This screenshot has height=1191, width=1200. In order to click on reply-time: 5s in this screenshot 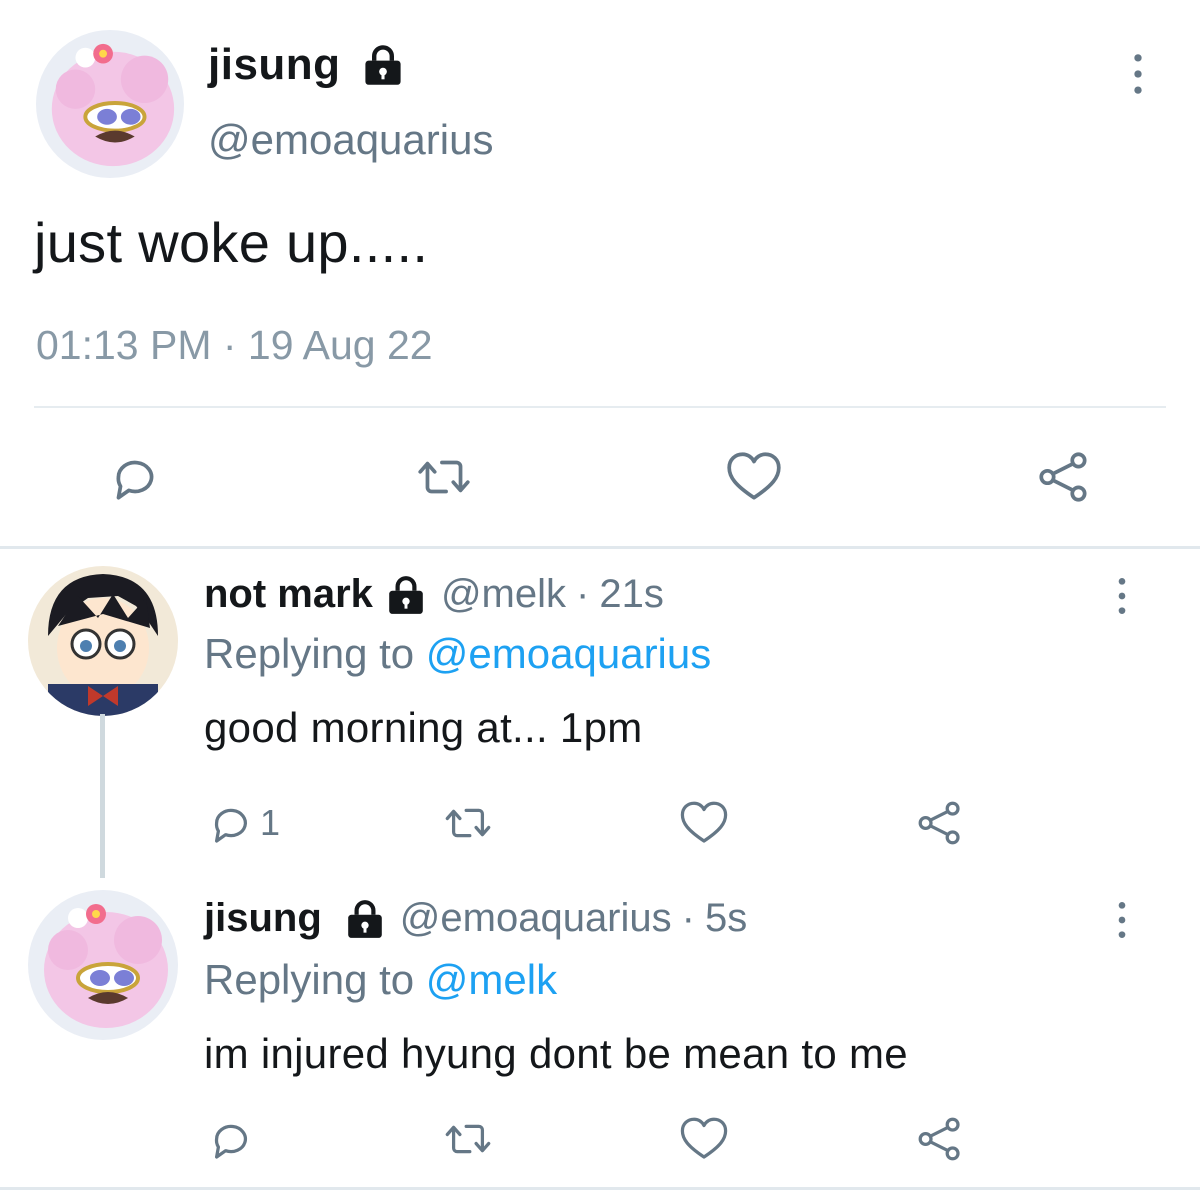, I will do `click(726, 918)`.